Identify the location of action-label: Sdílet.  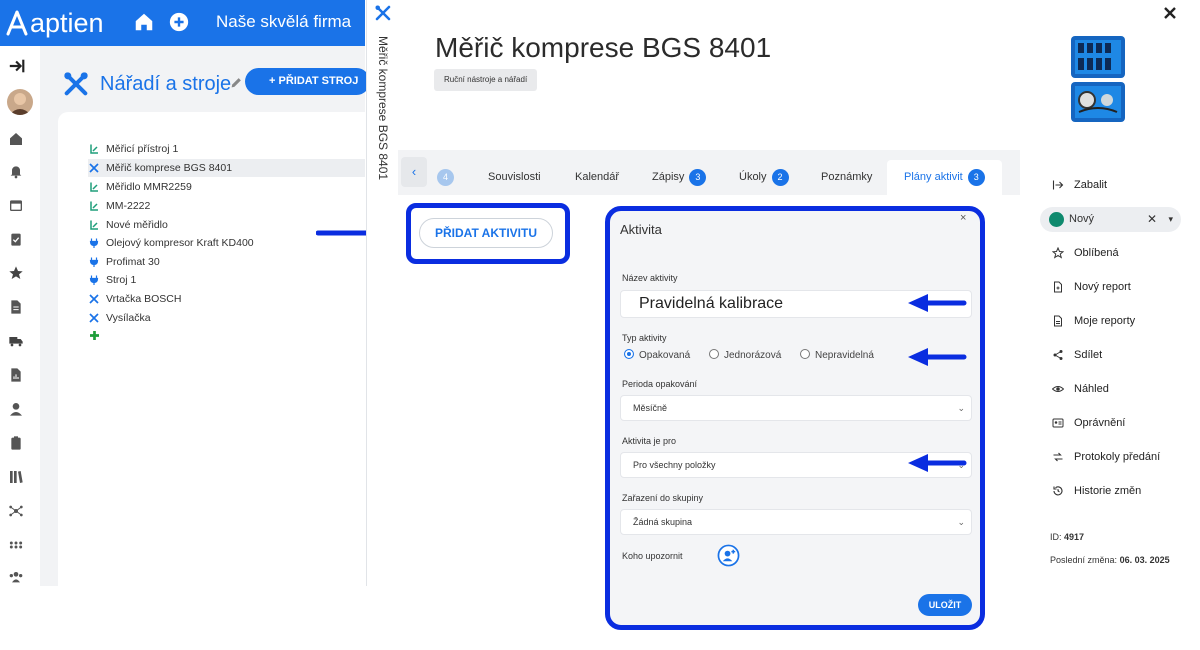
(1088, 355).